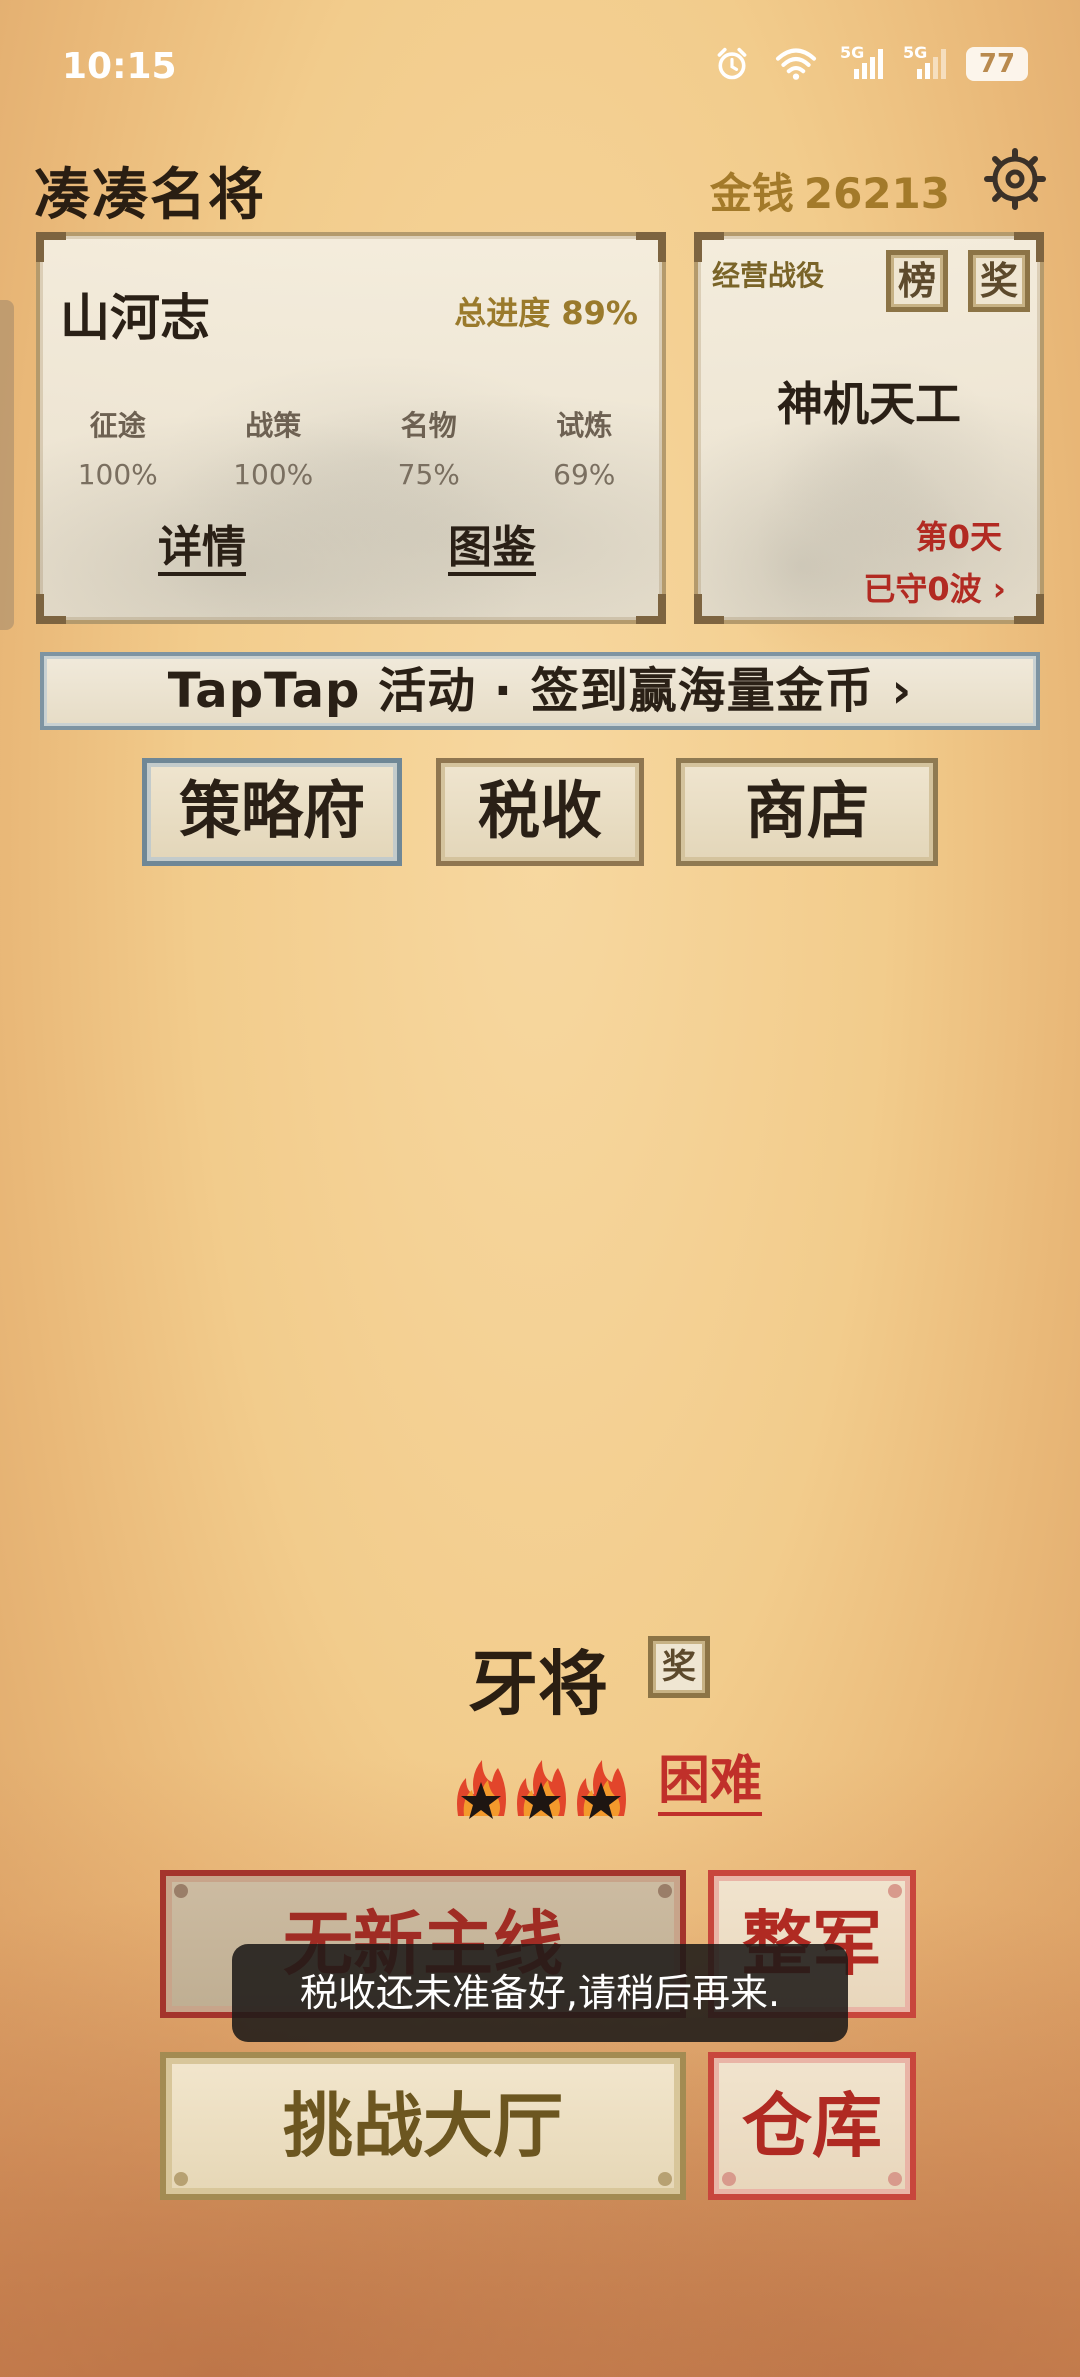  I want to click on taptap-event-banner: TapTap 活动 · 签到赢海量金币 ›, so click(540, 691).